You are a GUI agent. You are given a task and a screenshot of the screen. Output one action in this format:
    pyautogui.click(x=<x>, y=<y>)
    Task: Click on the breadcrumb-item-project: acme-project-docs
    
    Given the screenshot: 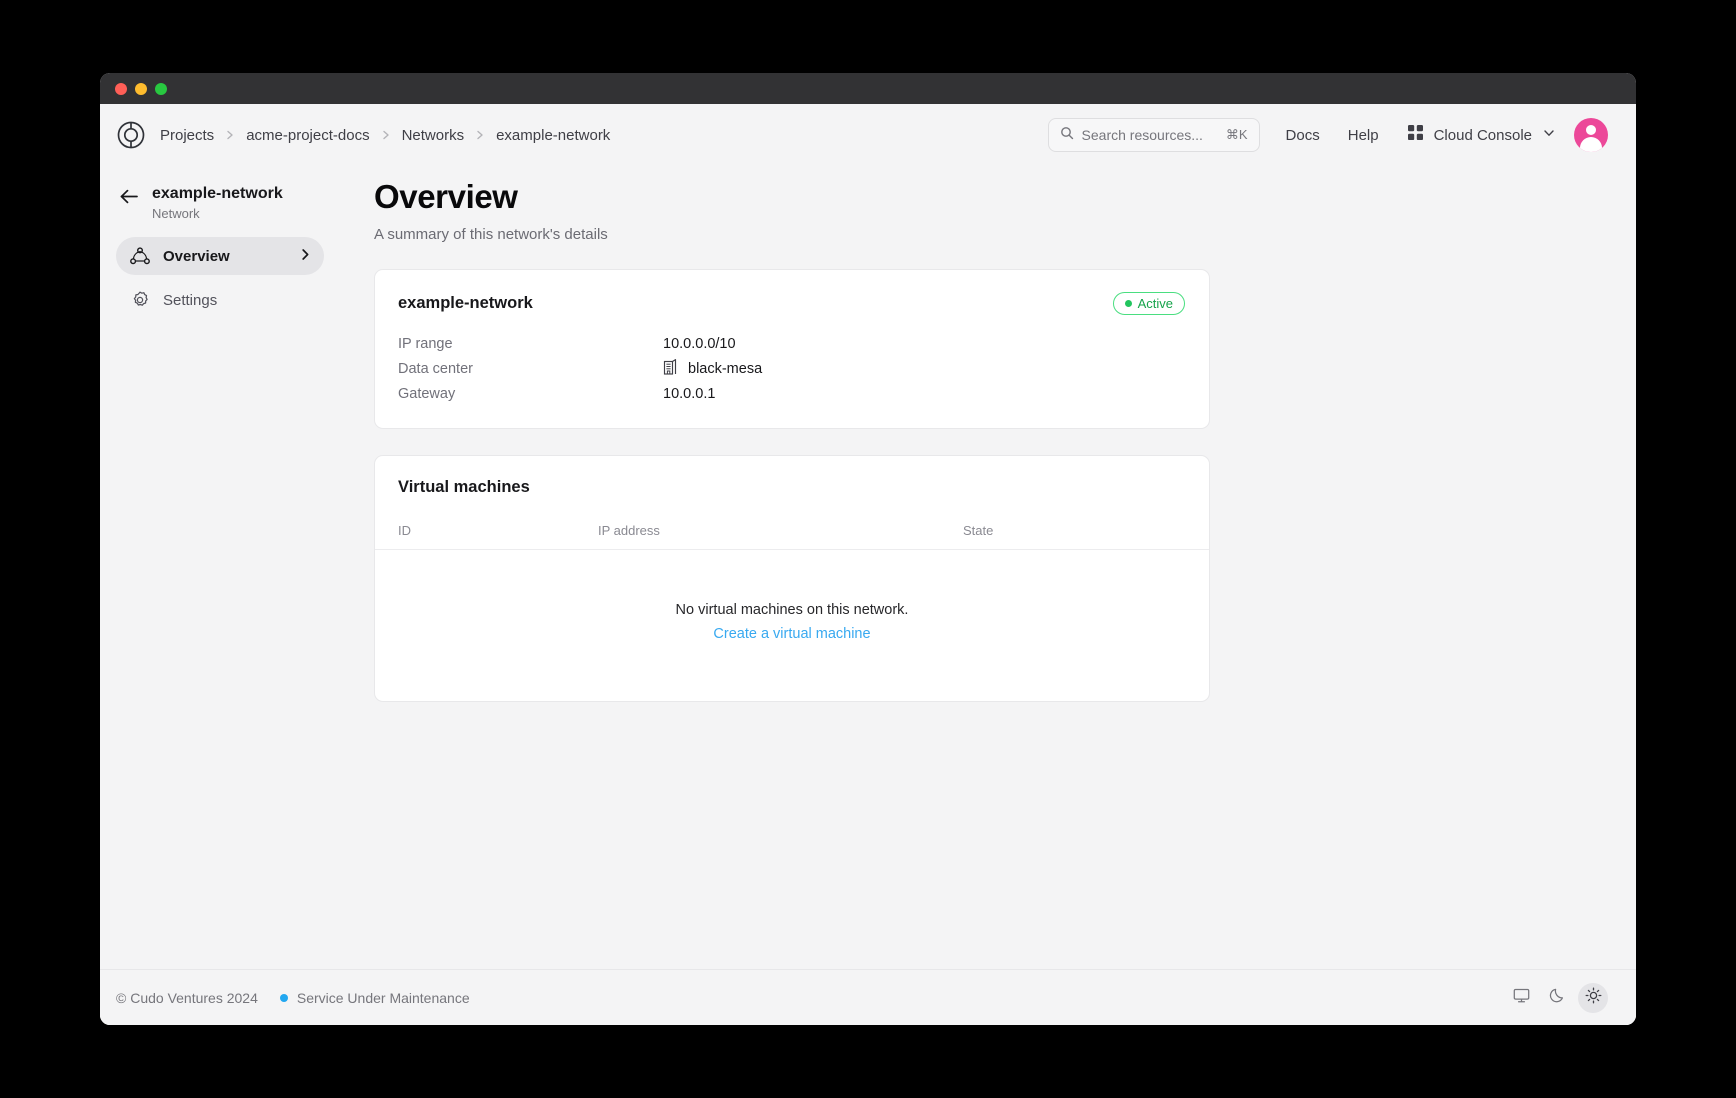 What is the action you would take?
    pyautogui.click(x=307, y=135)
    